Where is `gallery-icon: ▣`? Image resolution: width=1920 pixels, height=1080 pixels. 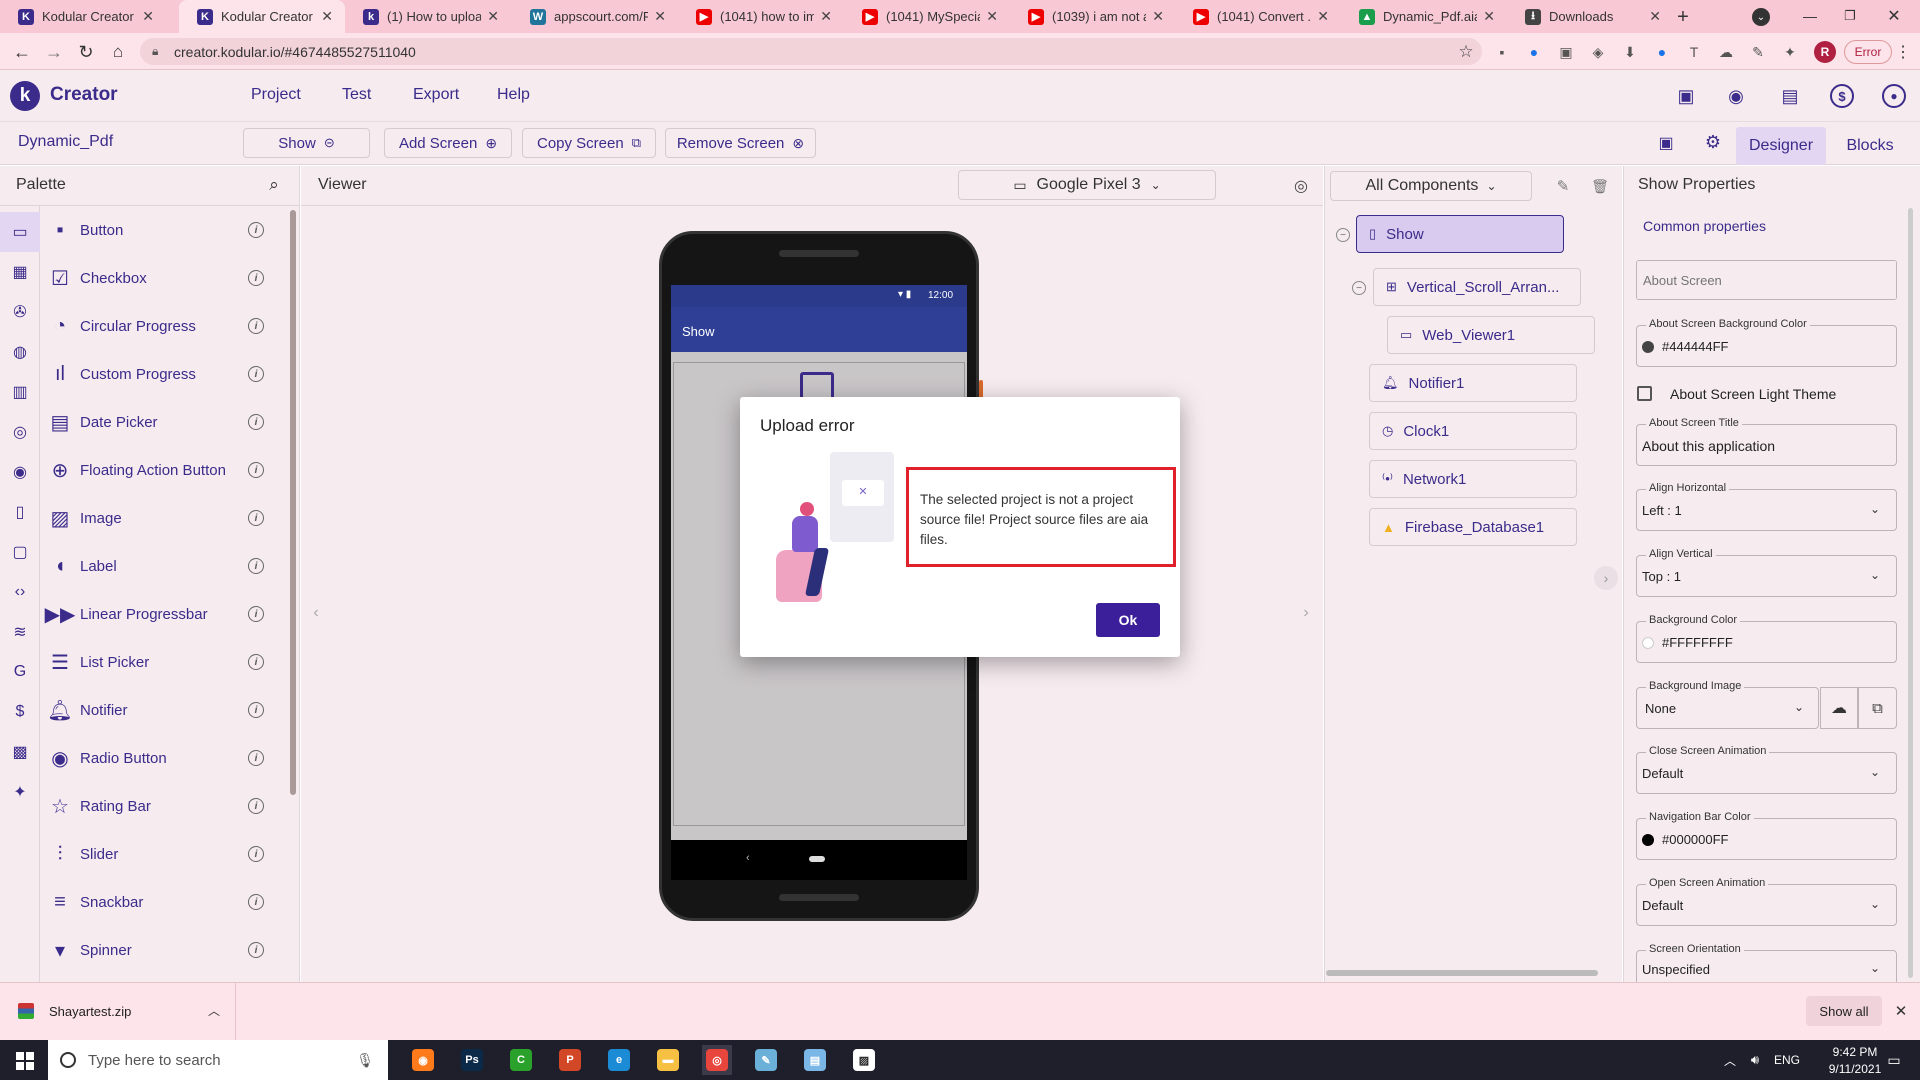
gallery-icon: ▣ is located at coordinates (1666, 143).